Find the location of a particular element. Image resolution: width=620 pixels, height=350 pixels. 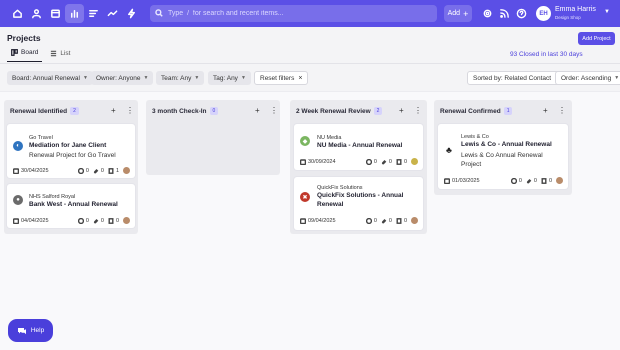

tag-filter: Tag: Any ▼ is located at coordinates (229, 78).